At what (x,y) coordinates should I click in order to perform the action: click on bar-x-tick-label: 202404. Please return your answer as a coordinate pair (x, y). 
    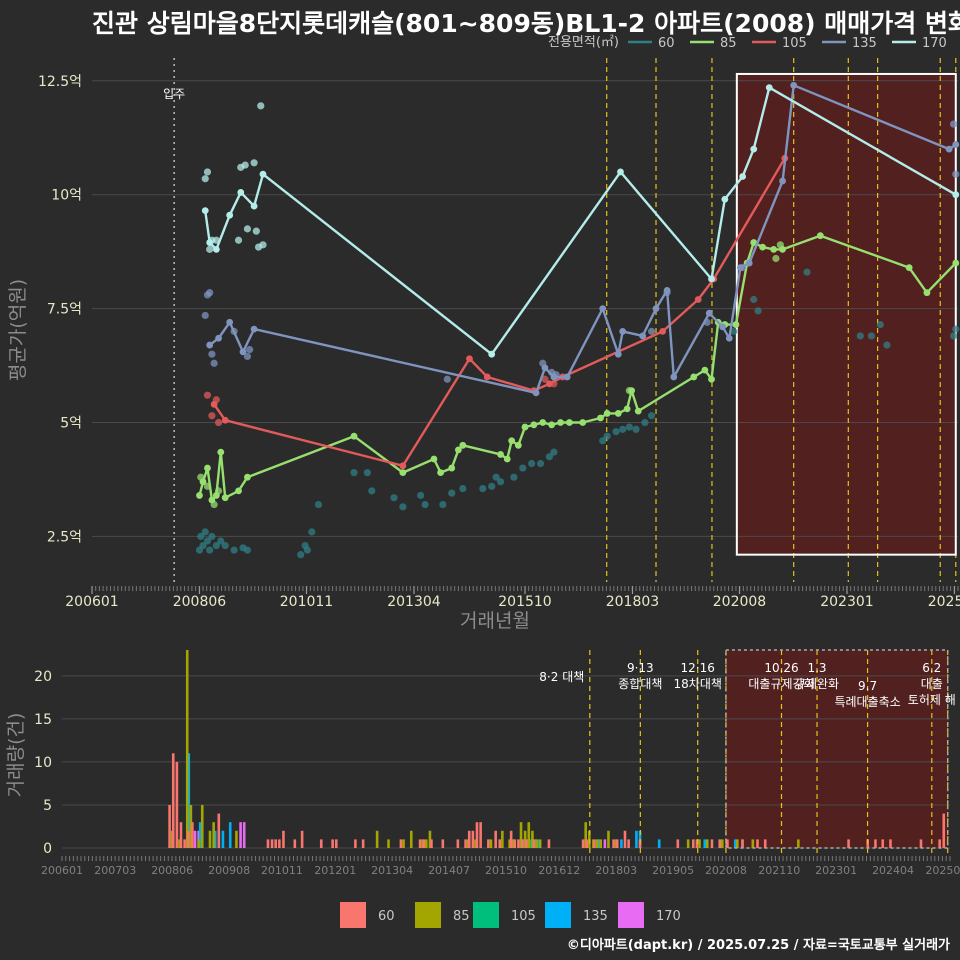
    Looking at the image, I should click on (893, 870).